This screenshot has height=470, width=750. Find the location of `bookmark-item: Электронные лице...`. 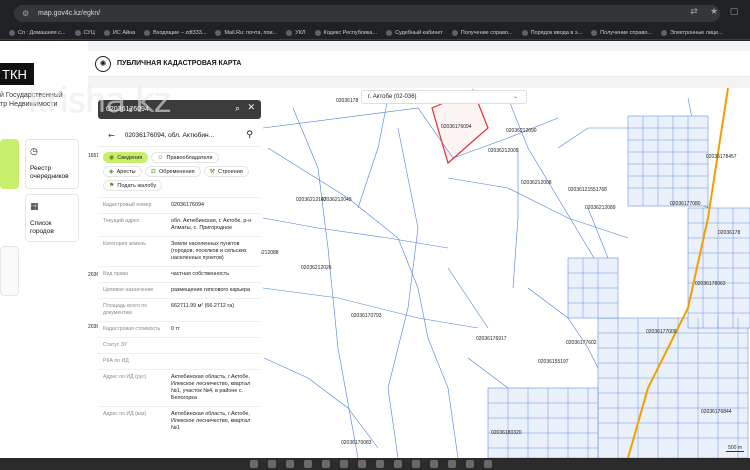

bookmark-item: Электронные лице... is located at coordinates (692, 32).